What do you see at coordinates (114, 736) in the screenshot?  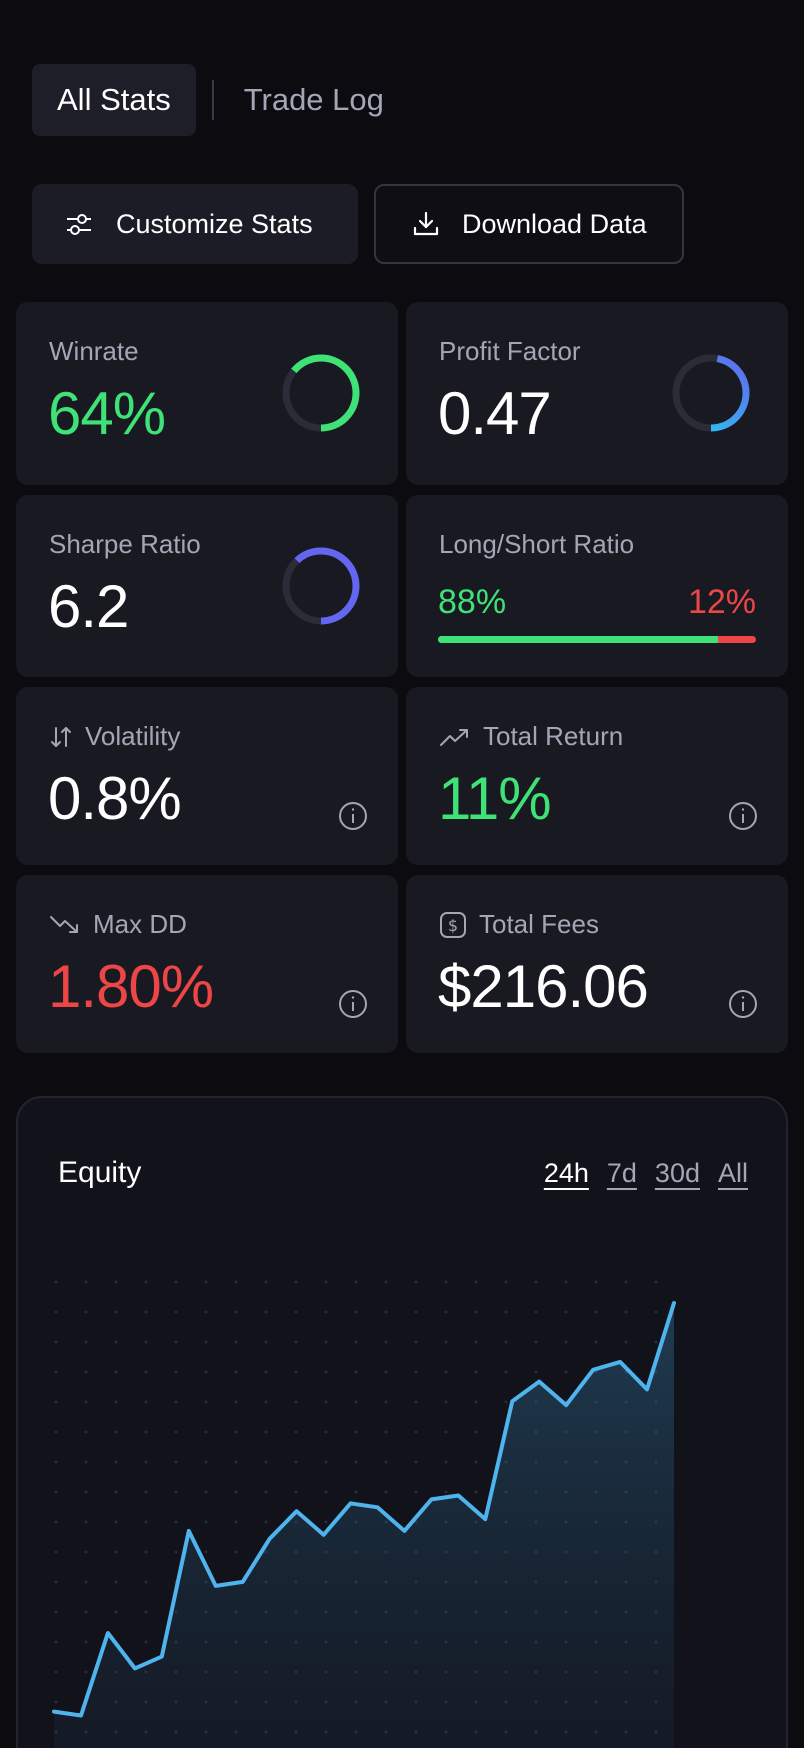 I see `volatility-label: Volatility` at bounding box center [114, 736].